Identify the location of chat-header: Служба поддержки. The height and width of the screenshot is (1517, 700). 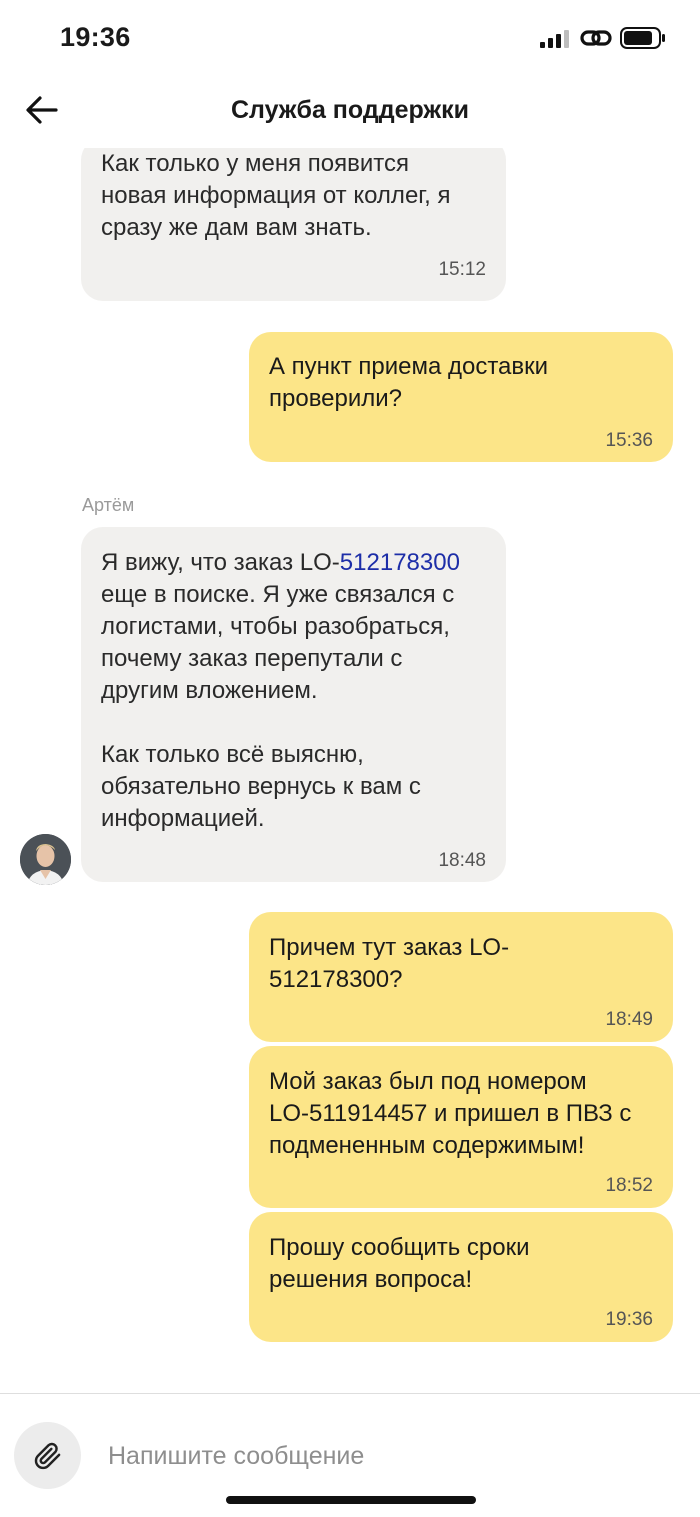
(350, 113).